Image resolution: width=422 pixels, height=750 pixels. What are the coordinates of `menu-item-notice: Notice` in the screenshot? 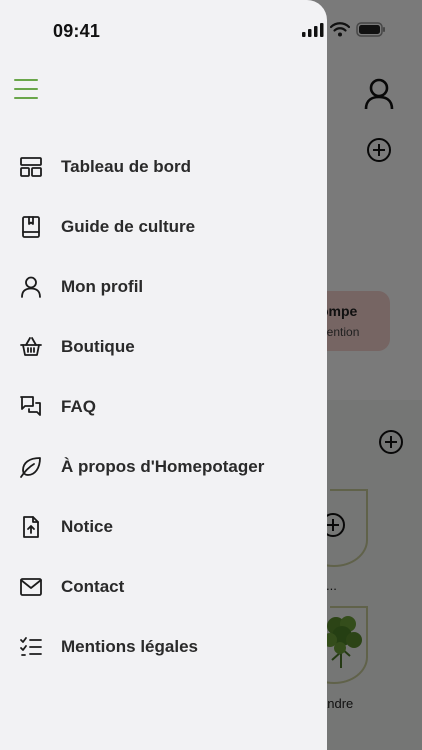 It's located at (163, 527).